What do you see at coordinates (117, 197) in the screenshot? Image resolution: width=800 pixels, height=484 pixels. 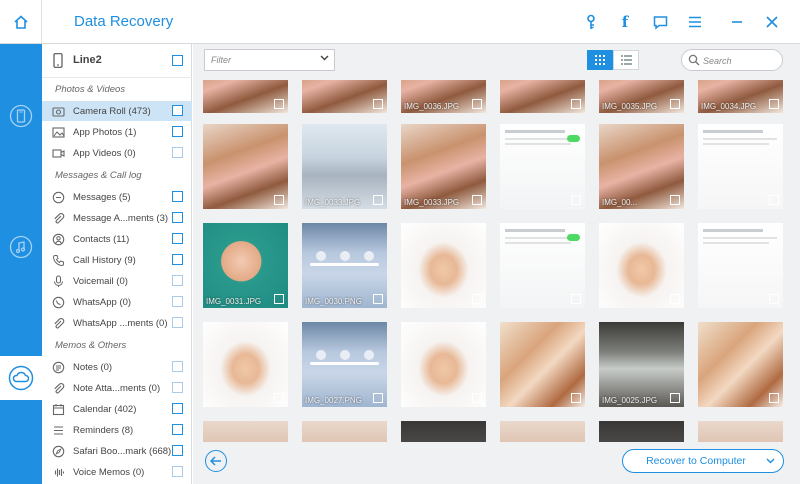 I see `category-item: Messages (5)` at bounding box center [117, 197].